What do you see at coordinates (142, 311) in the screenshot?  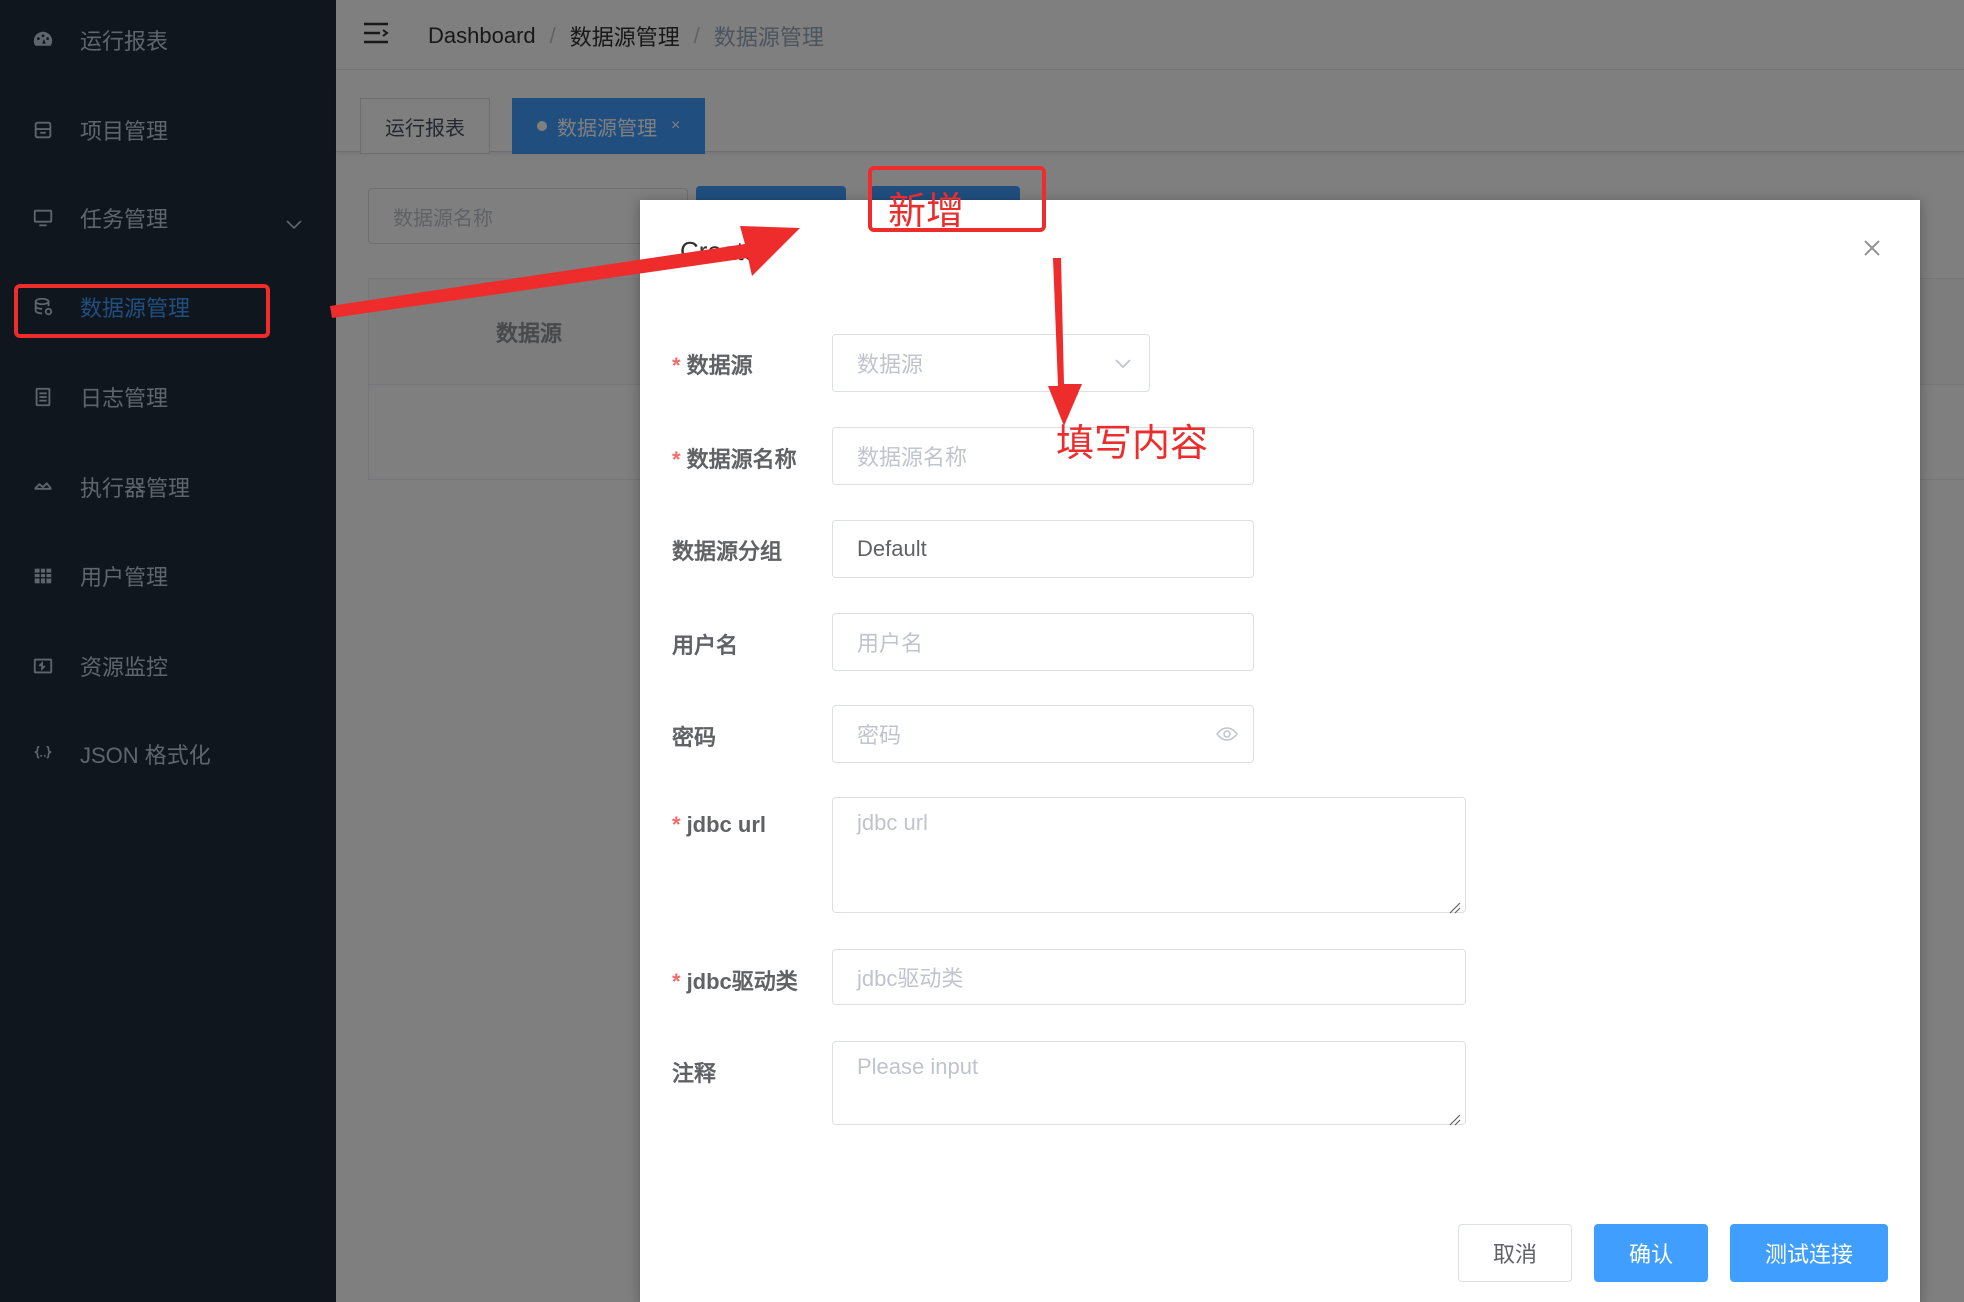 I see `annotation-highlight-sidebar` at bounding box center [142, 311].